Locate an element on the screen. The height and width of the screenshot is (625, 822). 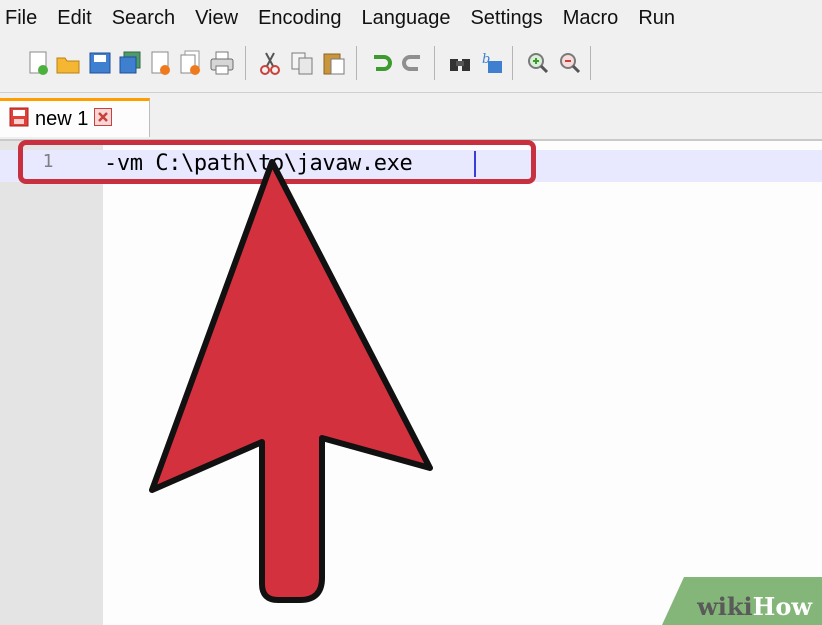
wikihow-logo-text: wikiHow is located at coordinates (754, 606).